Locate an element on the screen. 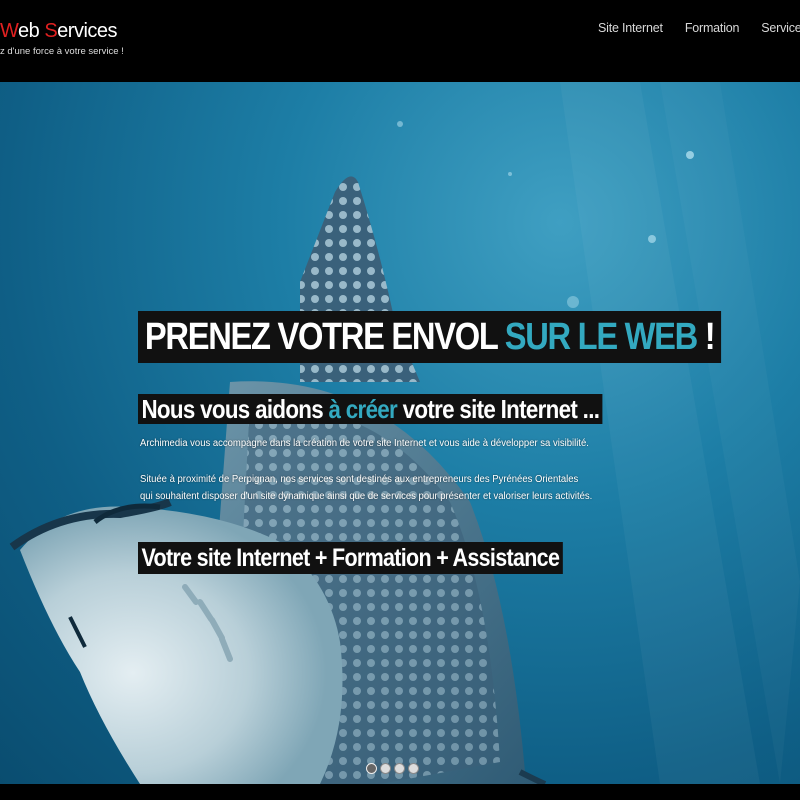 This screenshot has height=800, width=800. slider-pagination is located at coordinates (392, 768).